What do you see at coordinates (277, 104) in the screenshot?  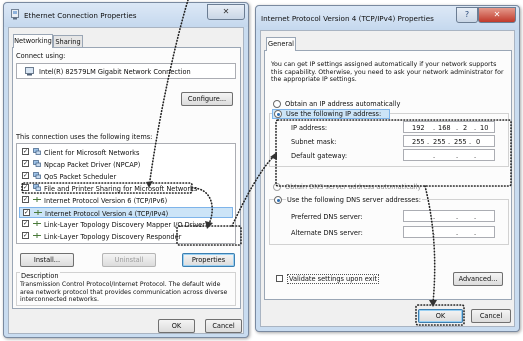 I see `radio-auto-ip` at bounding box center [277, 104].